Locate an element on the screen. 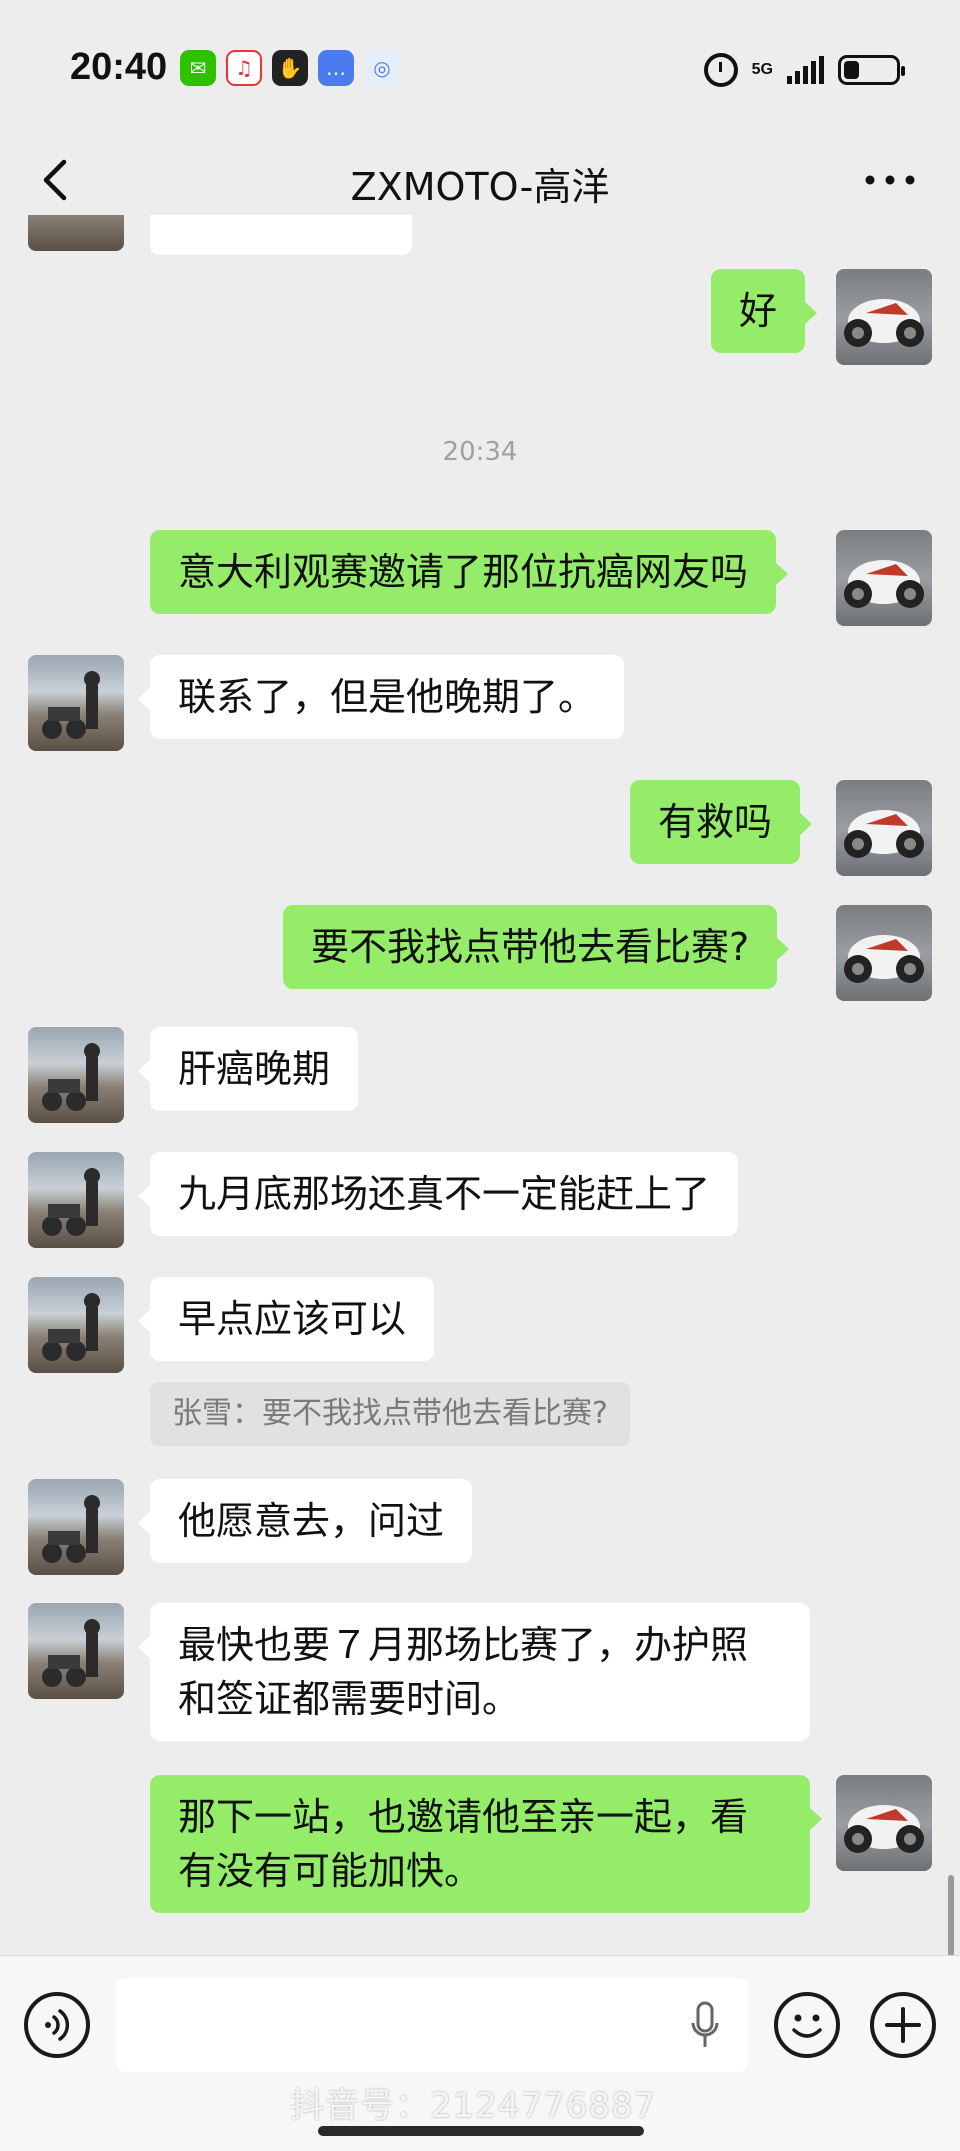 Image resolution: width=960 pixels, height=2151 pixels. message-bubble-incoming: 早点应该可以 is located at coordinates (286, 1319).